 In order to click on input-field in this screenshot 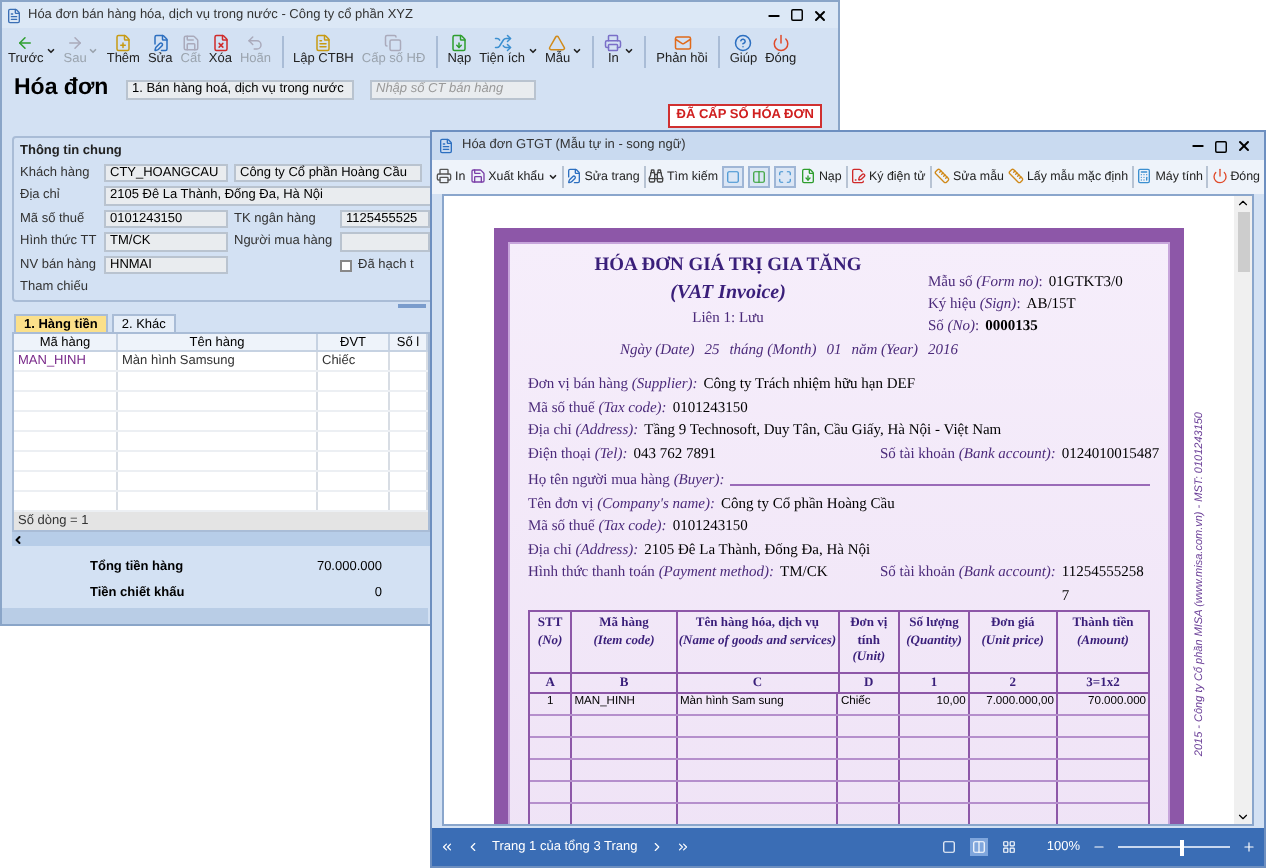, I will do `click(385, 242)`.